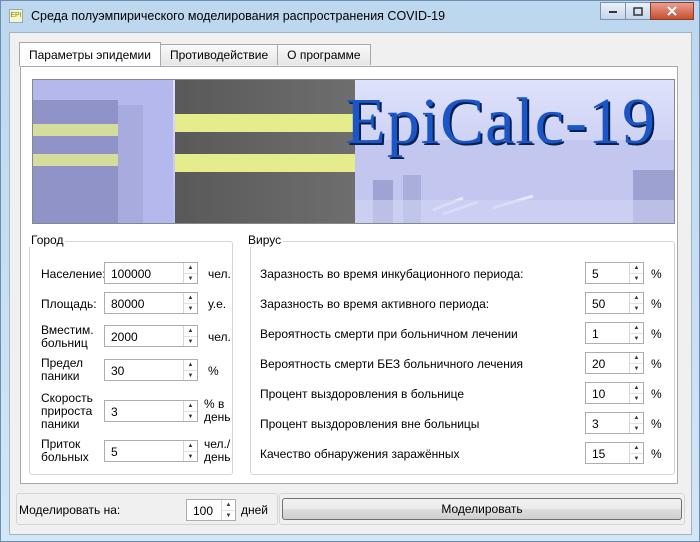 This screenshot has width=700, height=542. I want to click on tab-about: О программе, so click(324, 54).